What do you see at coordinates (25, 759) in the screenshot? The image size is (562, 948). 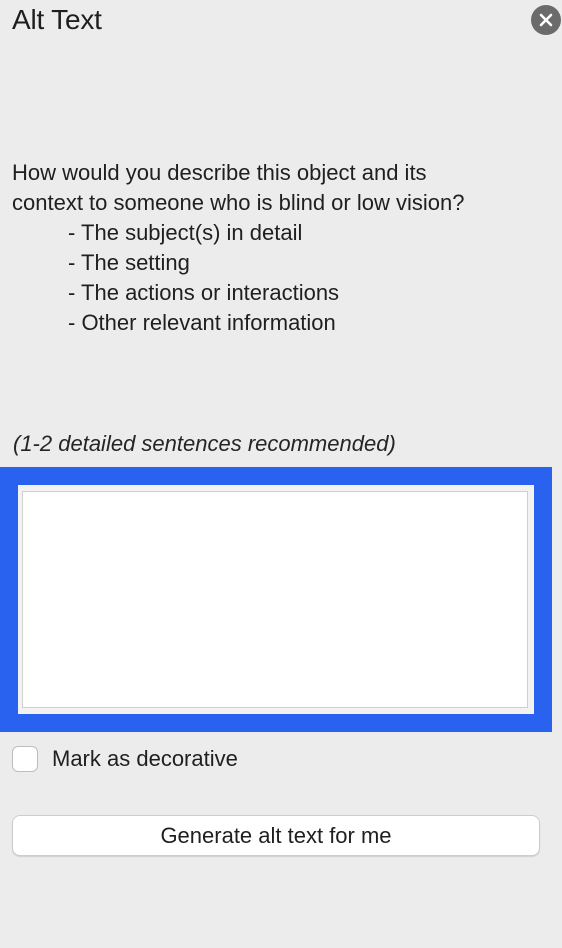 I see `decorative-checkbox` at bounding box center [25, 759].